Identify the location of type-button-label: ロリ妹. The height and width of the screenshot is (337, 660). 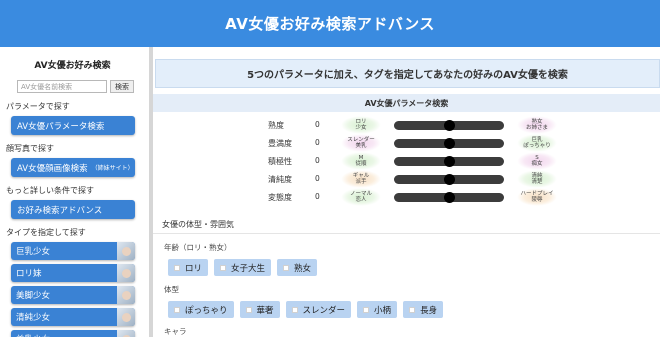
(29, 274).